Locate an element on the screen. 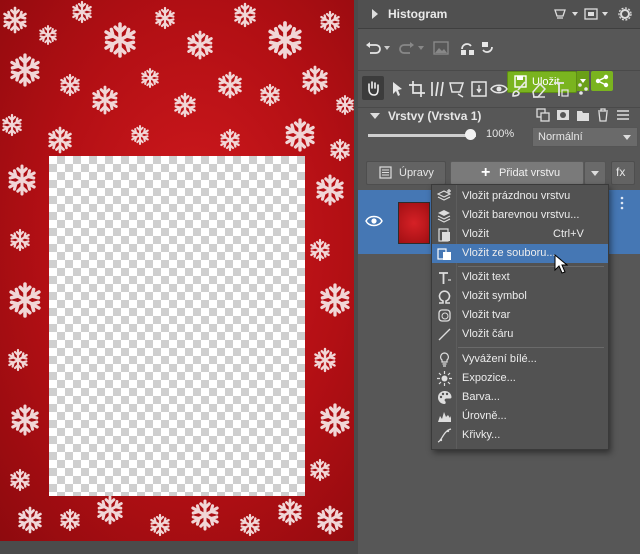 The width and height of the screenshot is (640, 554). pointer-icon is located at coordinates (397, 89).